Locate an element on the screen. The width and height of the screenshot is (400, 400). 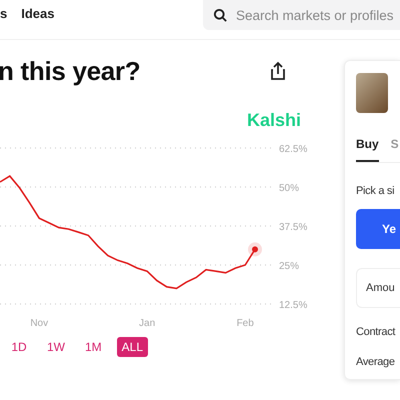
market-title: n this year? is located at coordinates (70, 71).